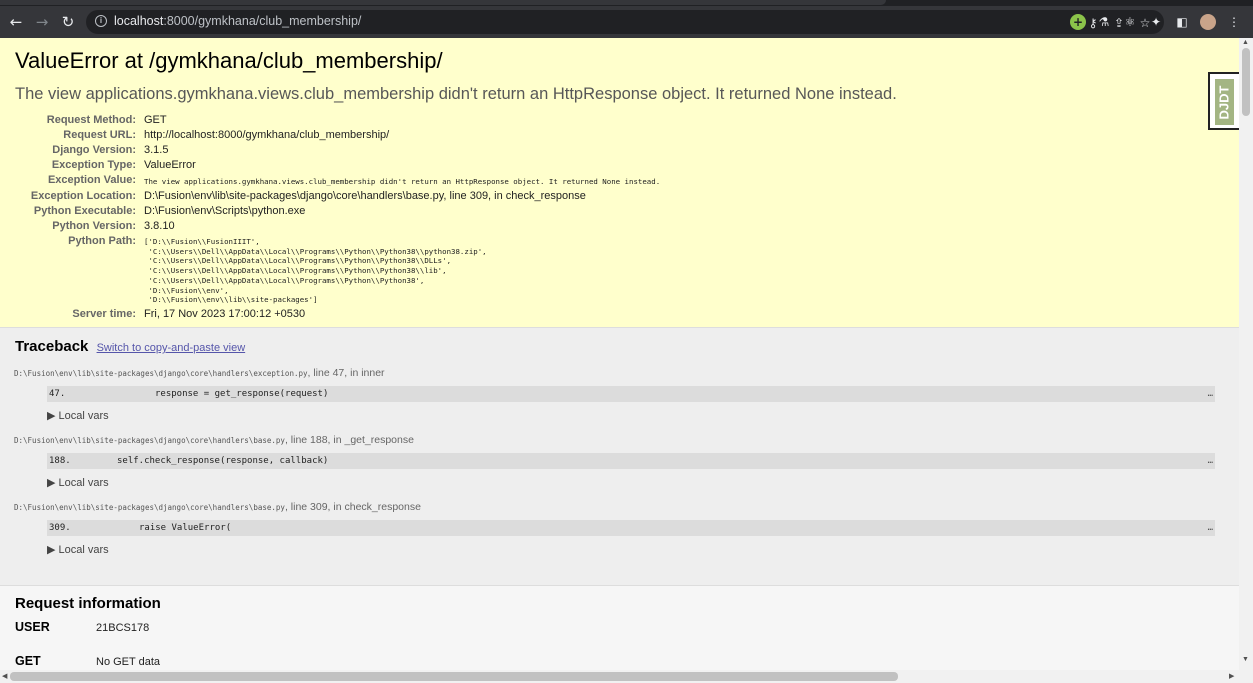 The image size is (1253, 683). What do you see at coordinates (337, 150) in the screenshot?
I see `meta-row: Django Version: 3.1.5` at bounding box center [337, 150].